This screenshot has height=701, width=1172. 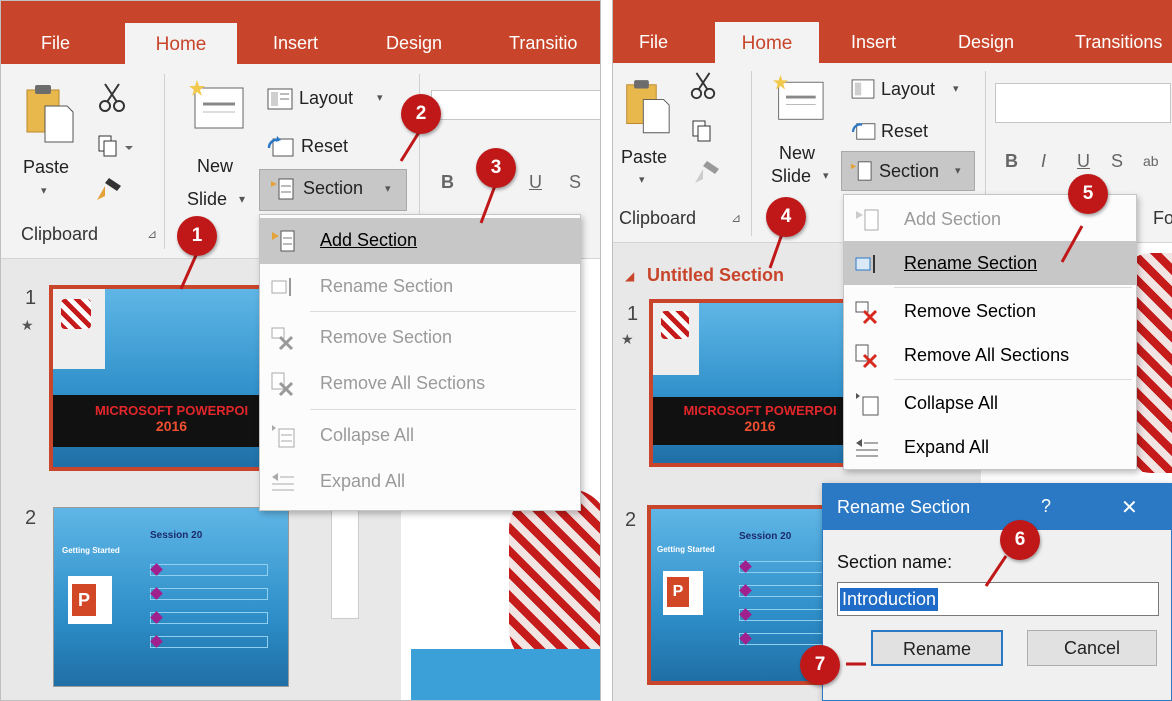 I want to click on step-badge-2: 2, so click(x=421, y=114).